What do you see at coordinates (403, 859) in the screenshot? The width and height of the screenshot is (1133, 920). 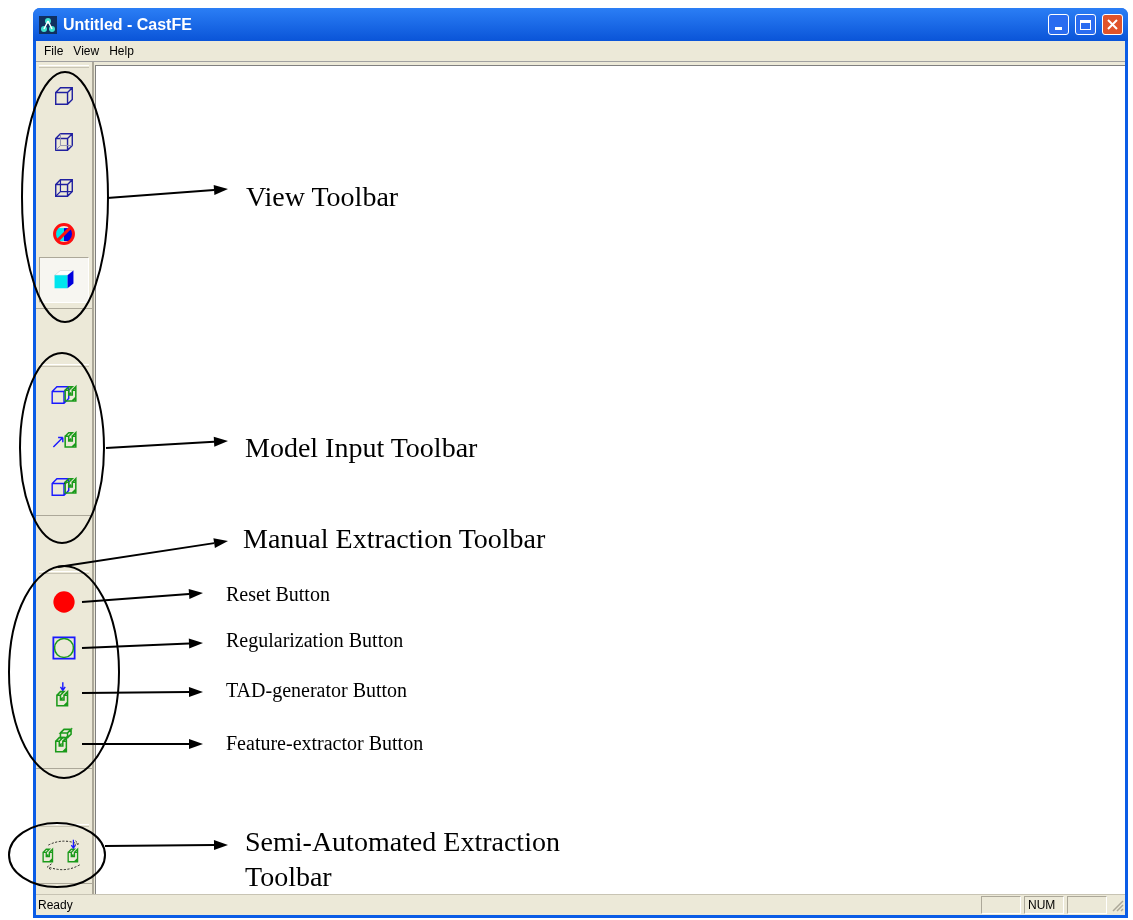 I see `annotation-label: Semi-Automated Extraction Toolbar` at bounding box center [403, 859].